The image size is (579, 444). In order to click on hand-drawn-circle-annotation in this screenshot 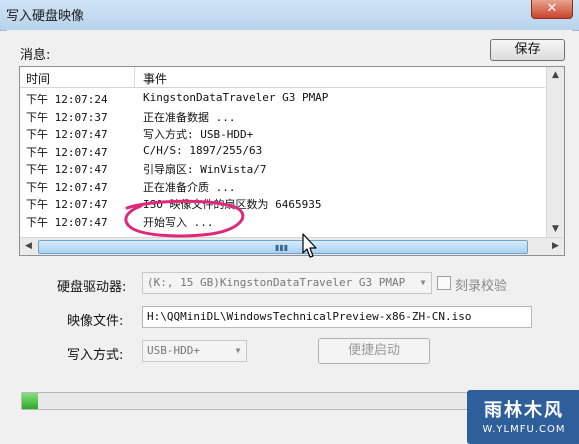, I will do `click(184, 218)`.